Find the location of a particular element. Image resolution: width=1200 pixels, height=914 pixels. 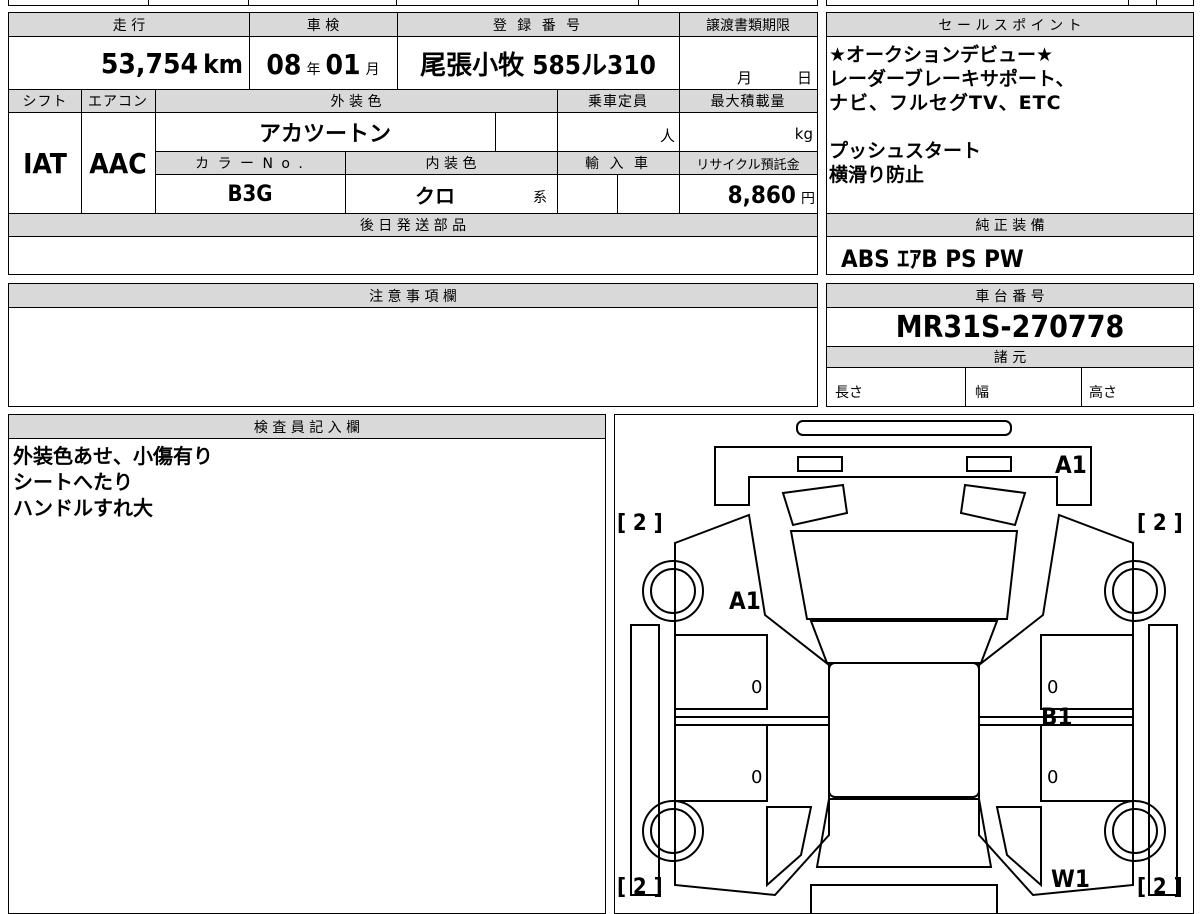

mileage-label: 走 行 is located at coordinates (129, 26).